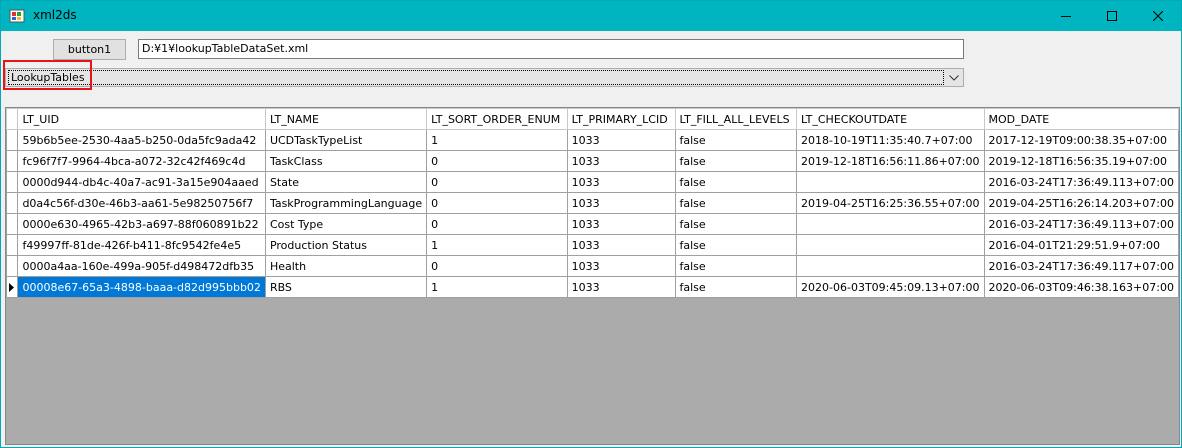 The width and height of the screenshot is (1182, 448). What do you see at coordinates (141, 182) in the screenshot?
I see `table-cell: 0000d944-db4c-40a7-ac91-3a15e904aaed` at bounding box center [141, 182].